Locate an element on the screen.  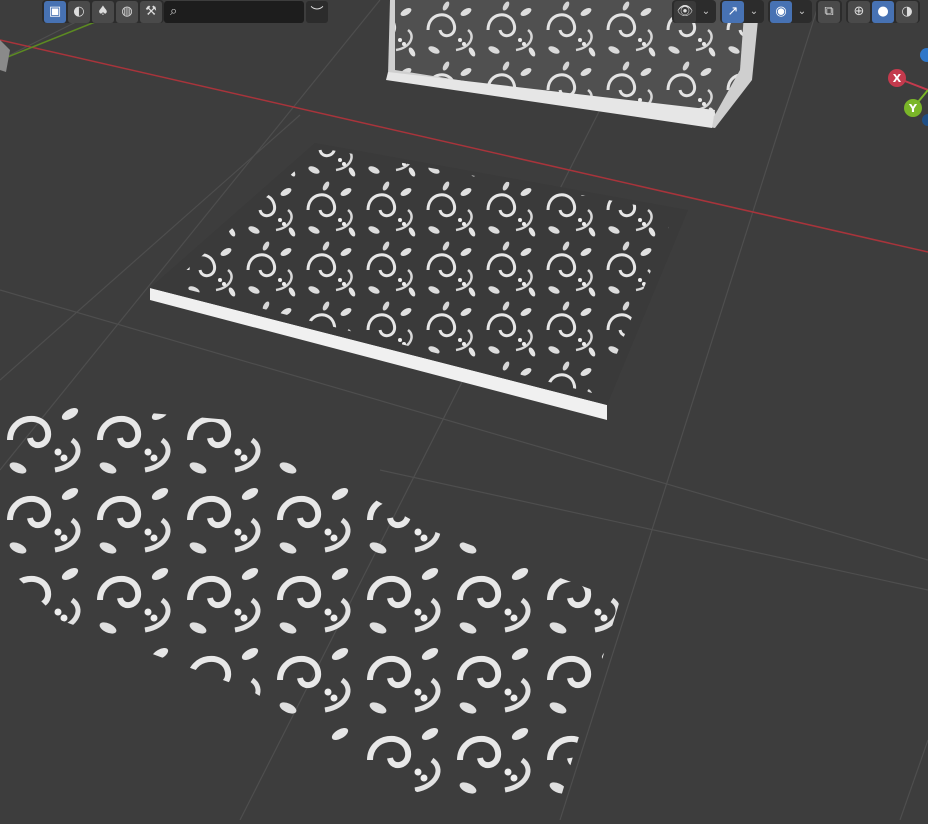
neg-z-axis-handle is located at coordinates (925, 120).